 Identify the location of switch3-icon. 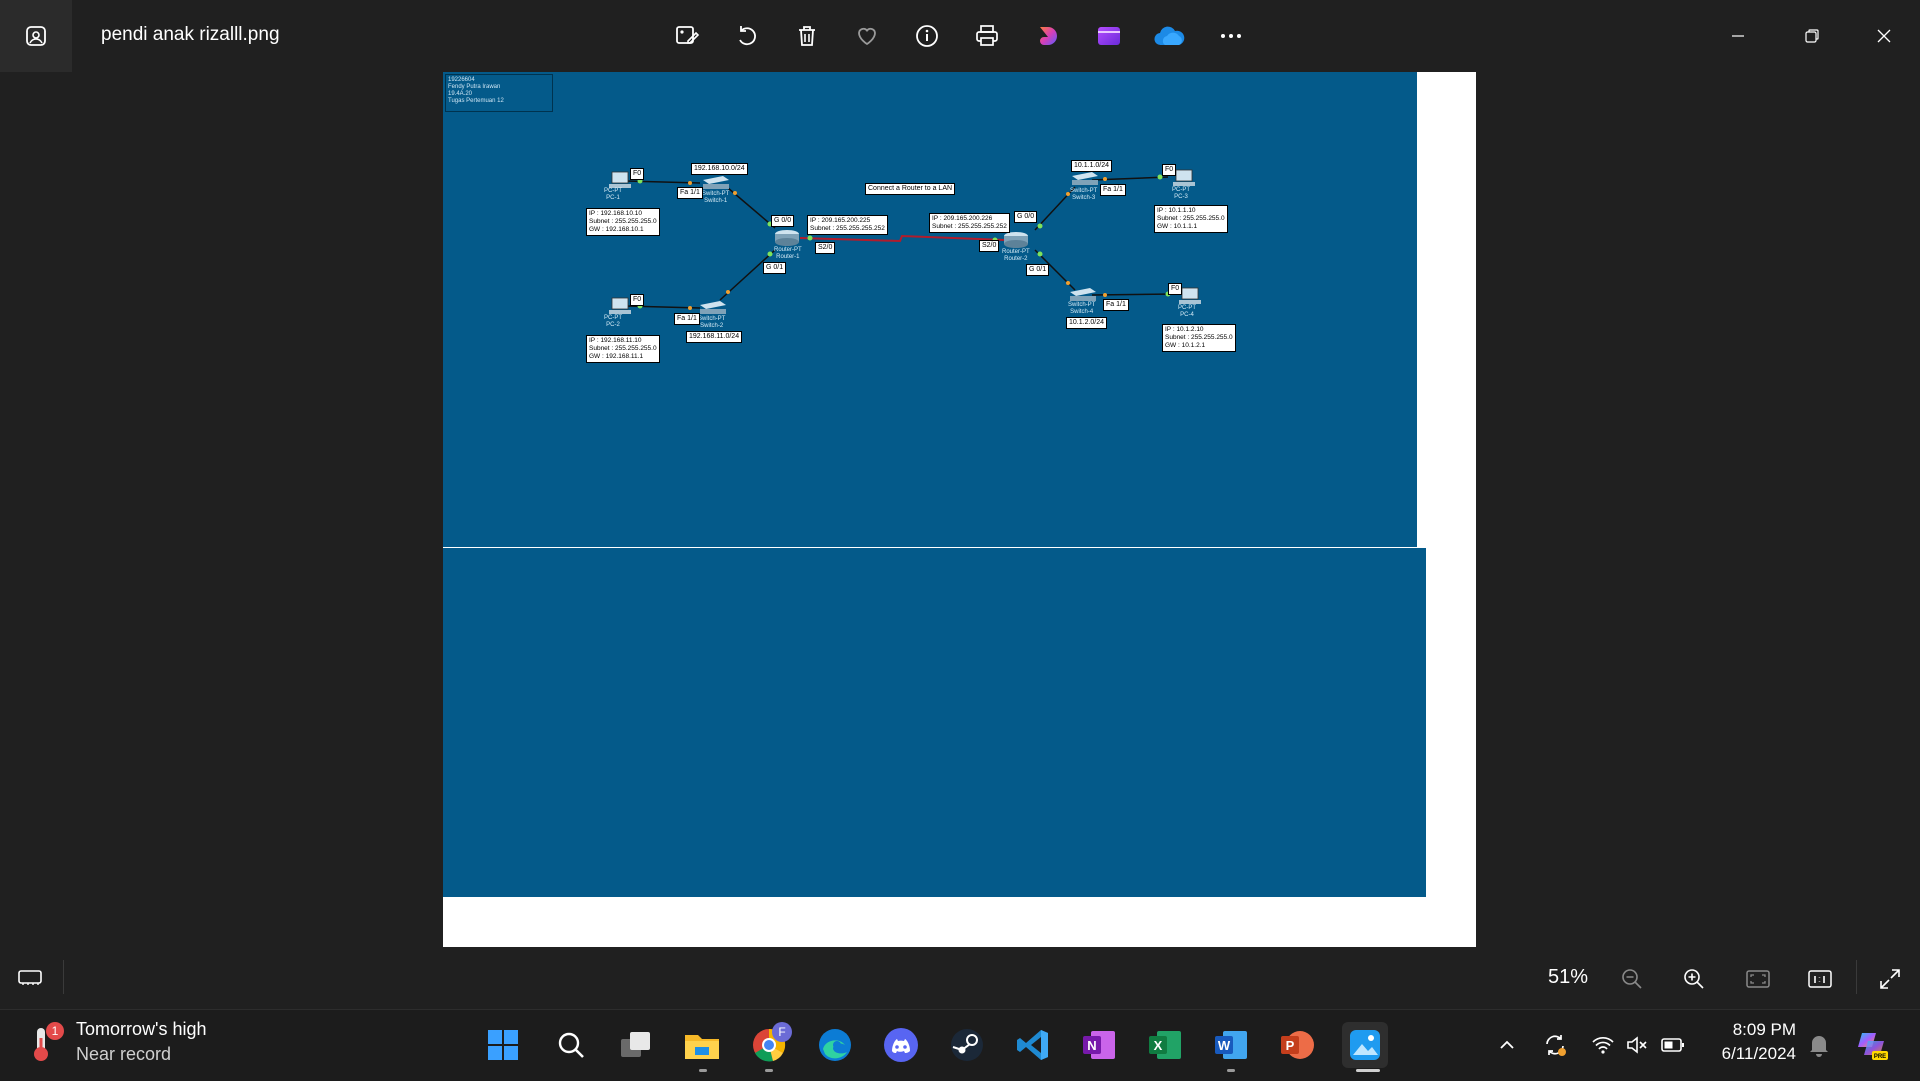
(1085, 178).